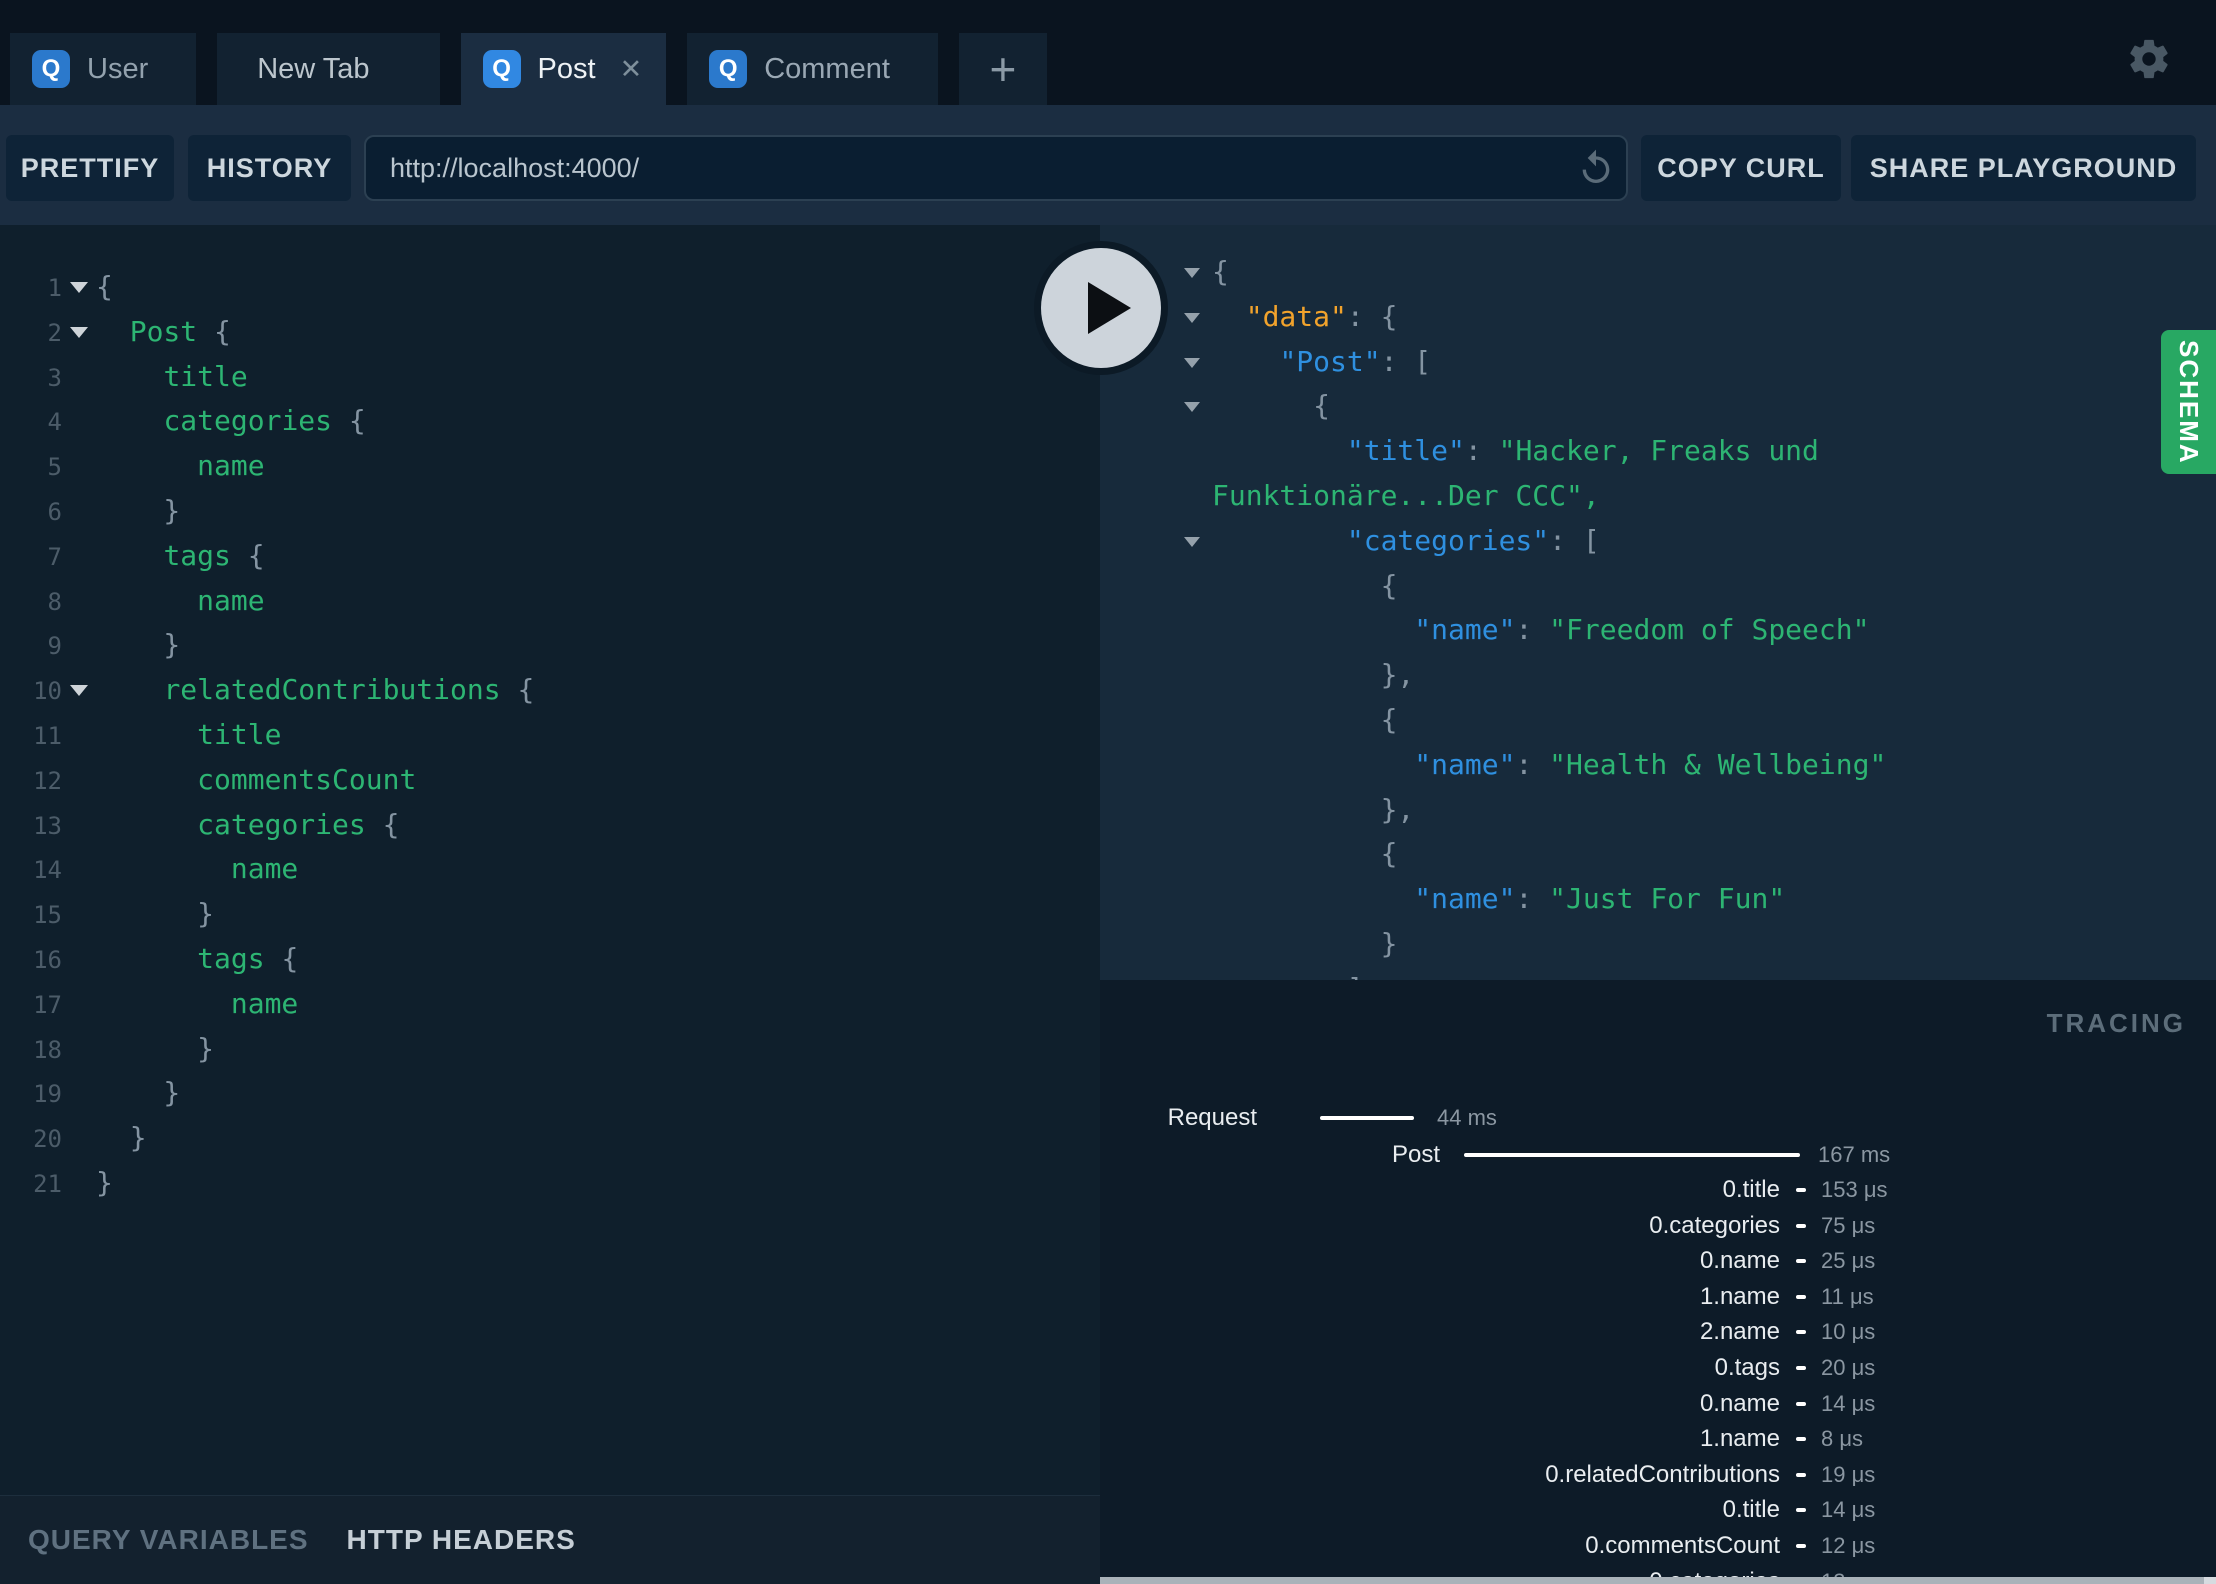 Image resolution: width=2216 pixels, height=1584 pixels. I want to click on fold-gutter, so click(79, 332).